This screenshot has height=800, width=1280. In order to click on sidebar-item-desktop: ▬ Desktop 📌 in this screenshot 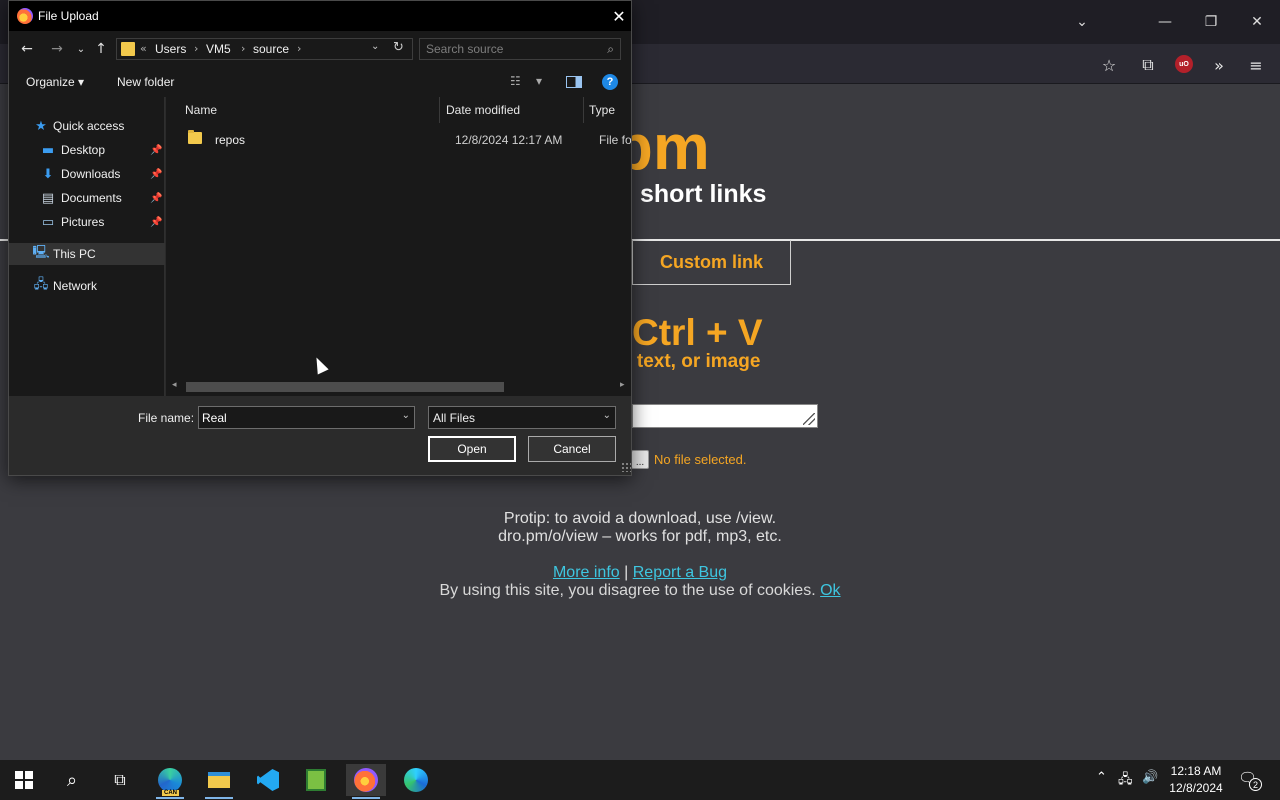, I will do `click(87, 150)`.